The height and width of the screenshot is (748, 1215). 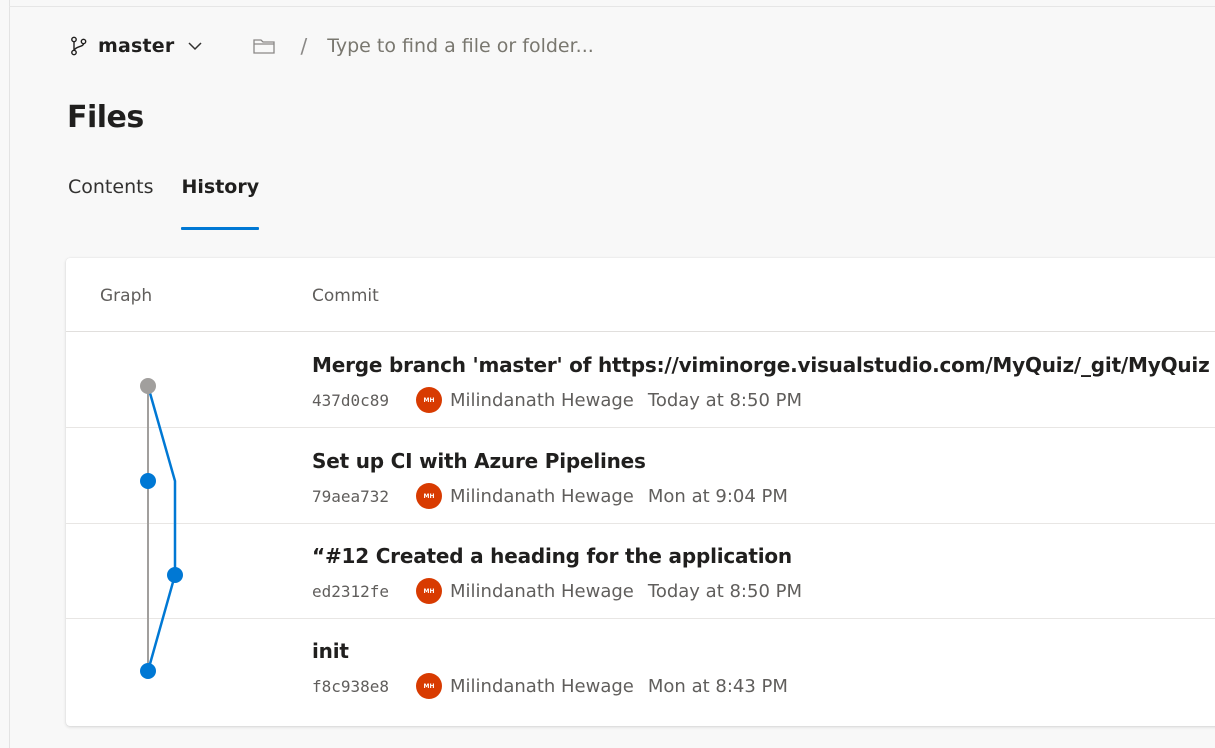 I want to click on file-search-input, so click(x=537, y=46).